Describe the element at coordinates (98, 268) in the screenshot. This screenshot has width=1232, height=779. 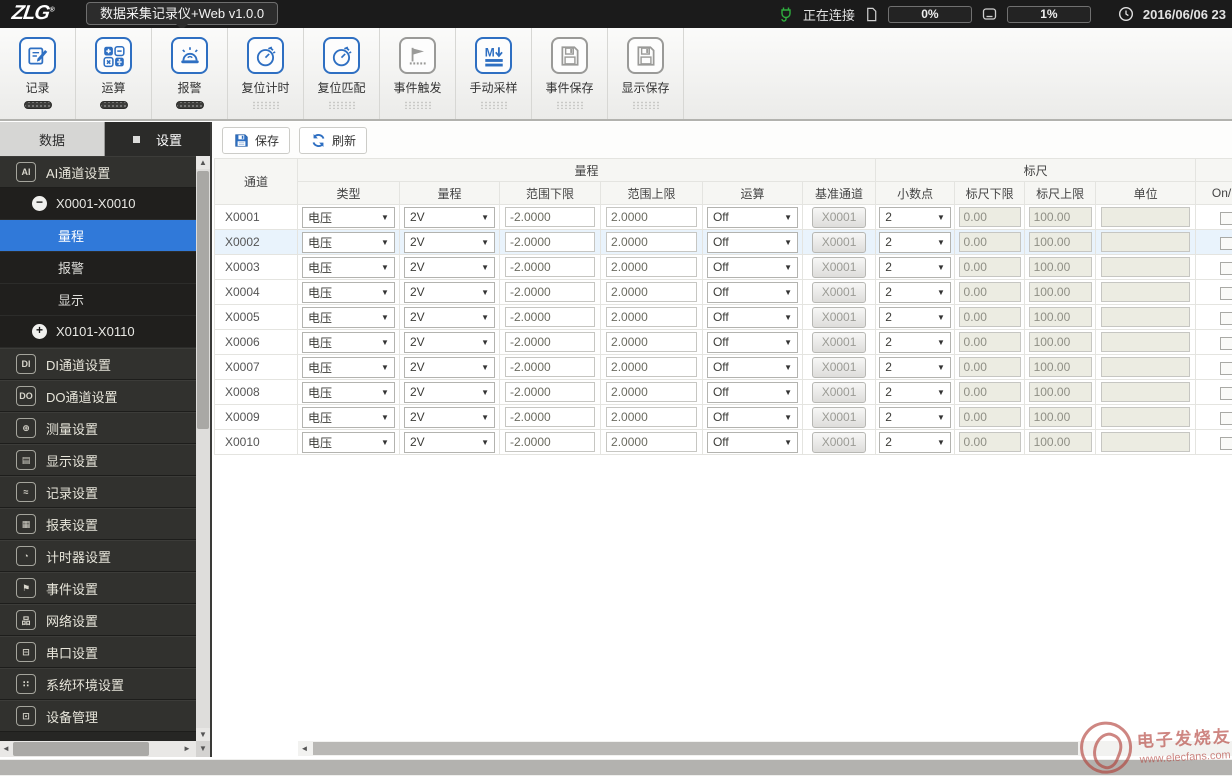
I see `menu-alarm: 报警` at that location.